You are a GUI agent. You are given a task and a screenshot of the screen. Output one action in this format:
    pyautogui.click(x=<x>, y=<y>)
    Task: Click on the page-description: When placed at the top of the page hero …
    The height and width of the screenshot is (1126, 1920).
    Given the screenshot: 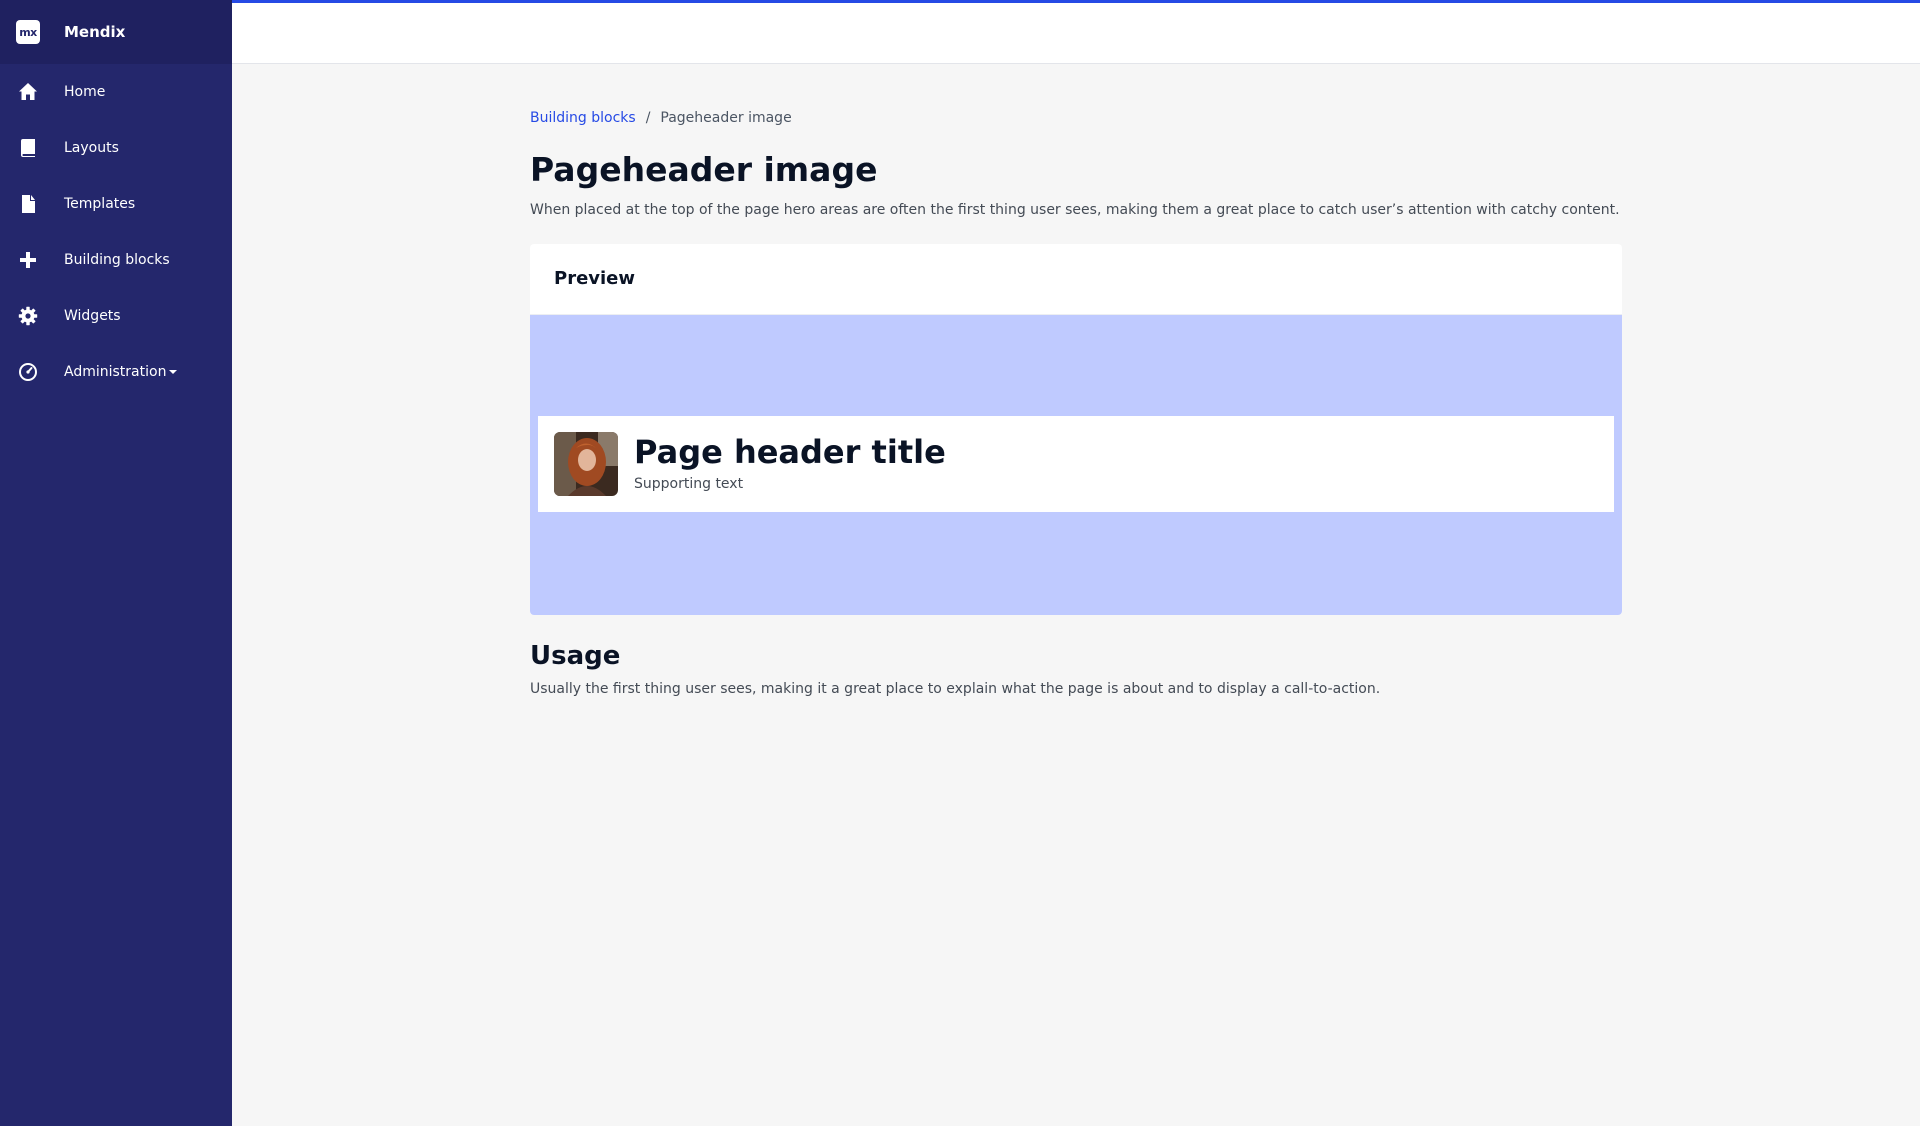 What is the action you would take?
    pyautogui.click(x=1075, y=209)
    